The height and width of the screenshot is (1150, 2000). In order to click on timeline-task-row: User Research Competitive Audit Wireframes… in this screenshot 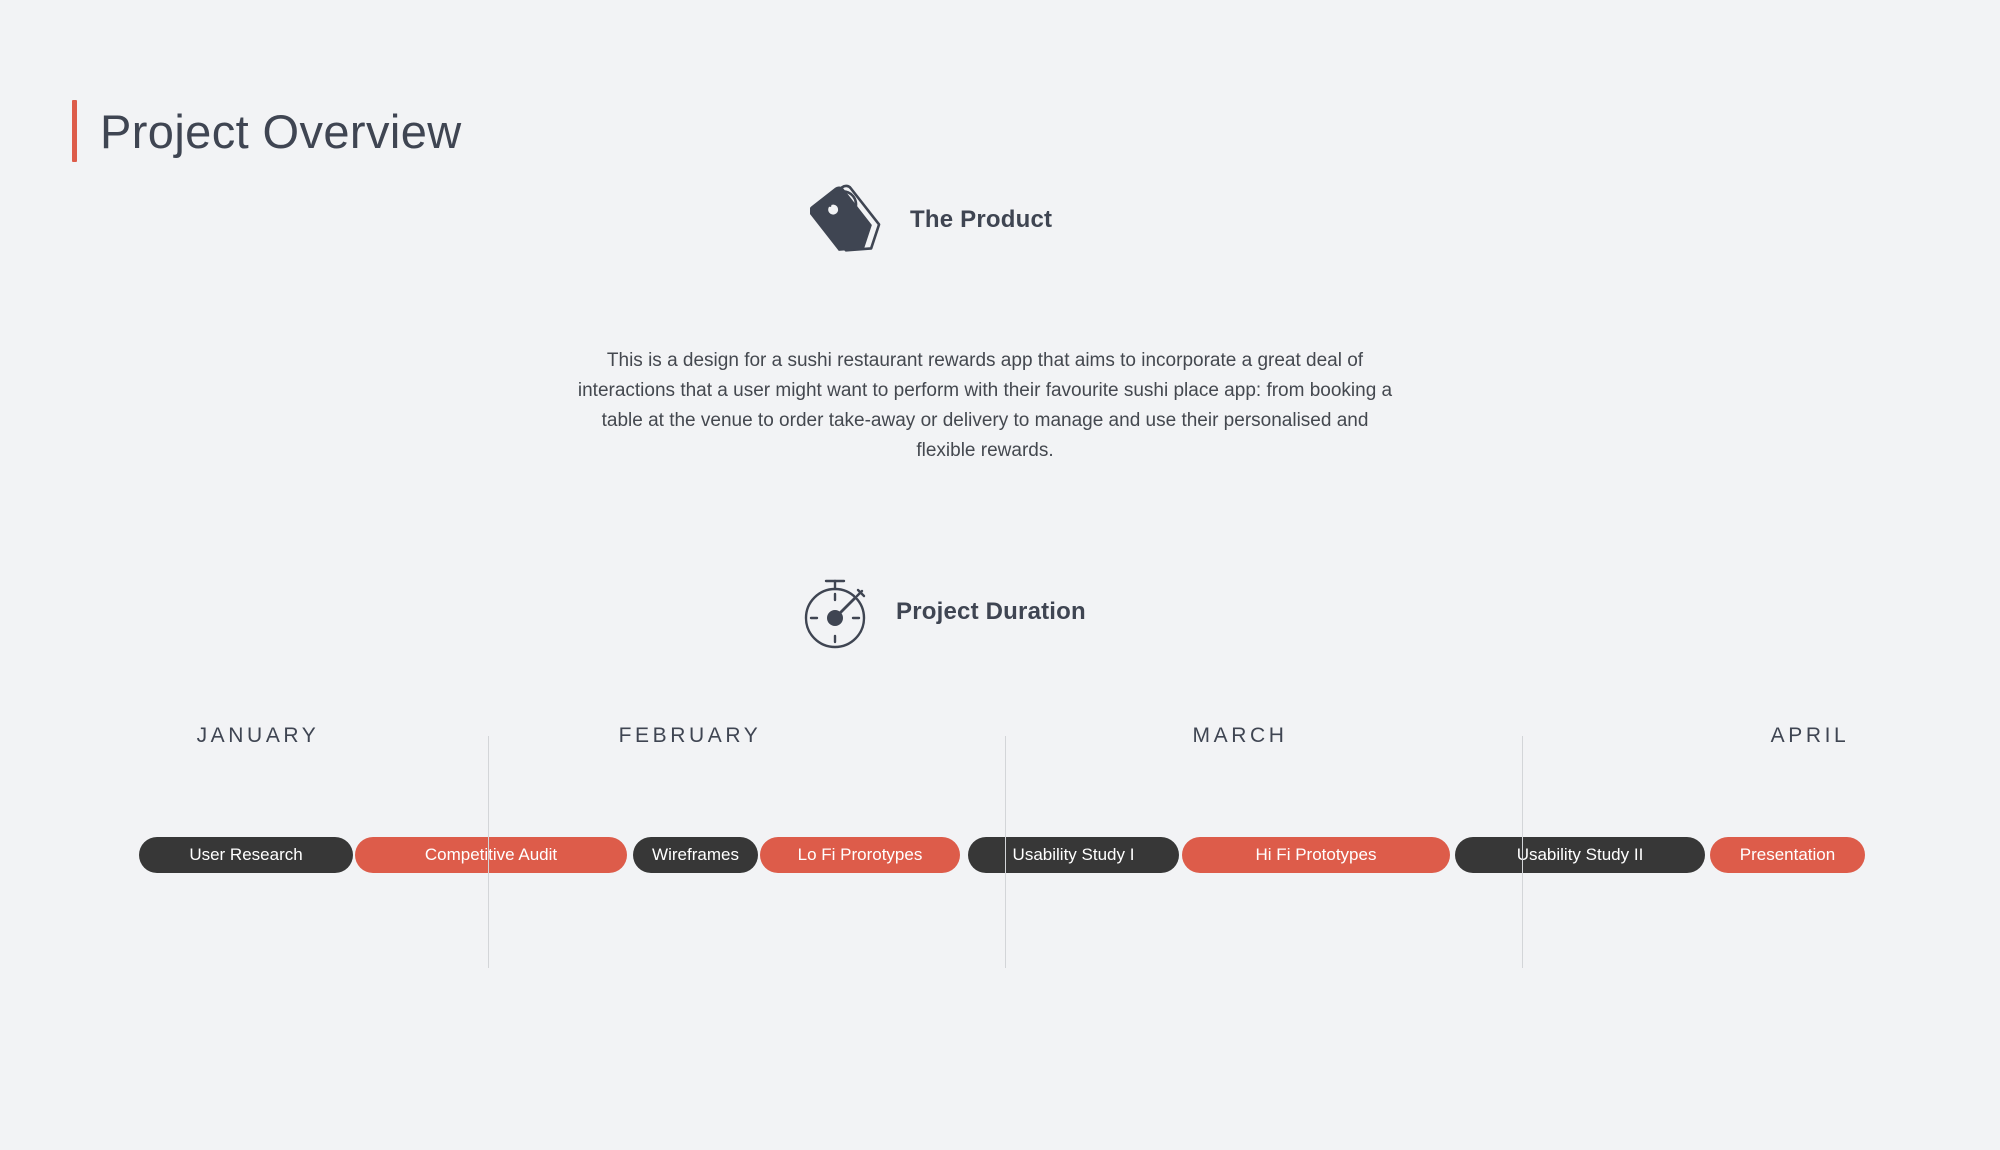, I will do `click(1000, 856)`.